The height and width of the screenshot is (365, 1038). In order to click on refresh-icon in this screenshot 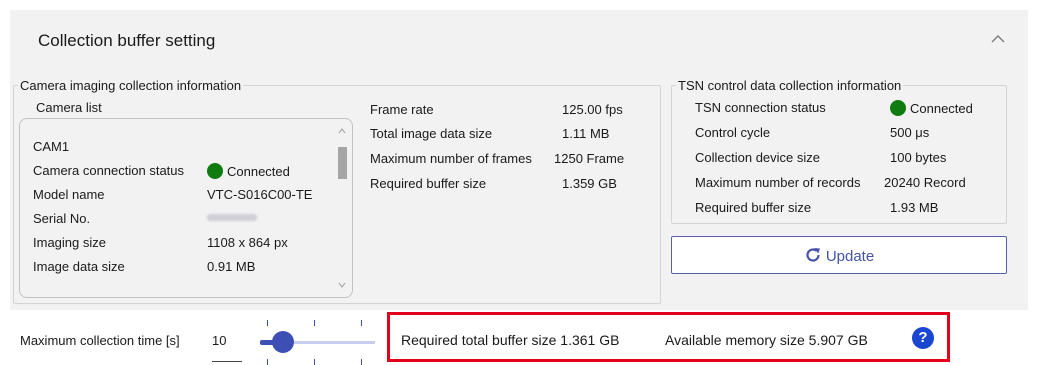, I will do `click(813, 255)`.